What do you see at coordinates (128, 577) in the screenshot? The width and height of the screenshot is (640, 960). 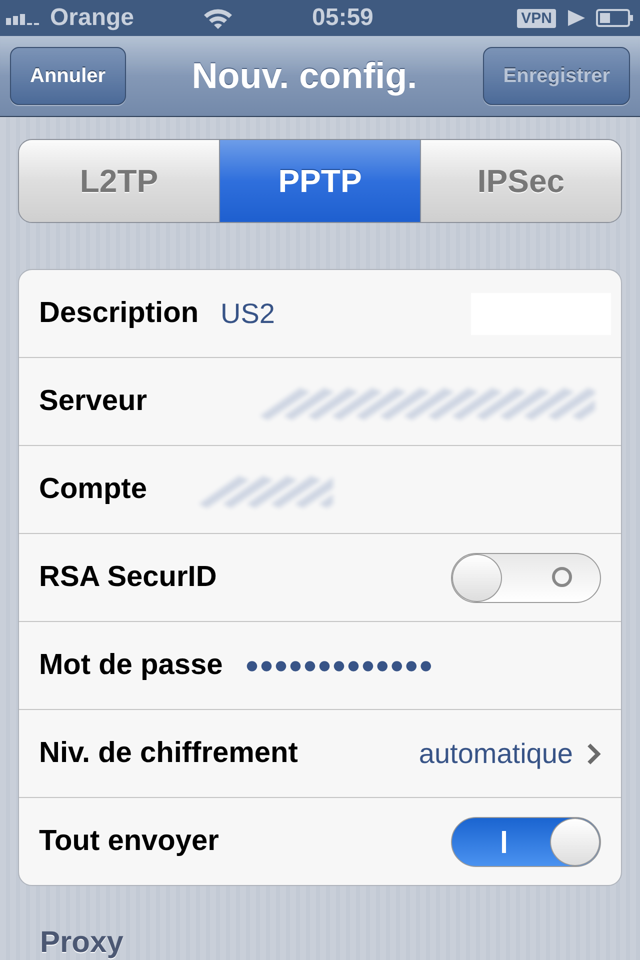 I see `row-label: RSA SecurID` at bounding box center [128, 577].